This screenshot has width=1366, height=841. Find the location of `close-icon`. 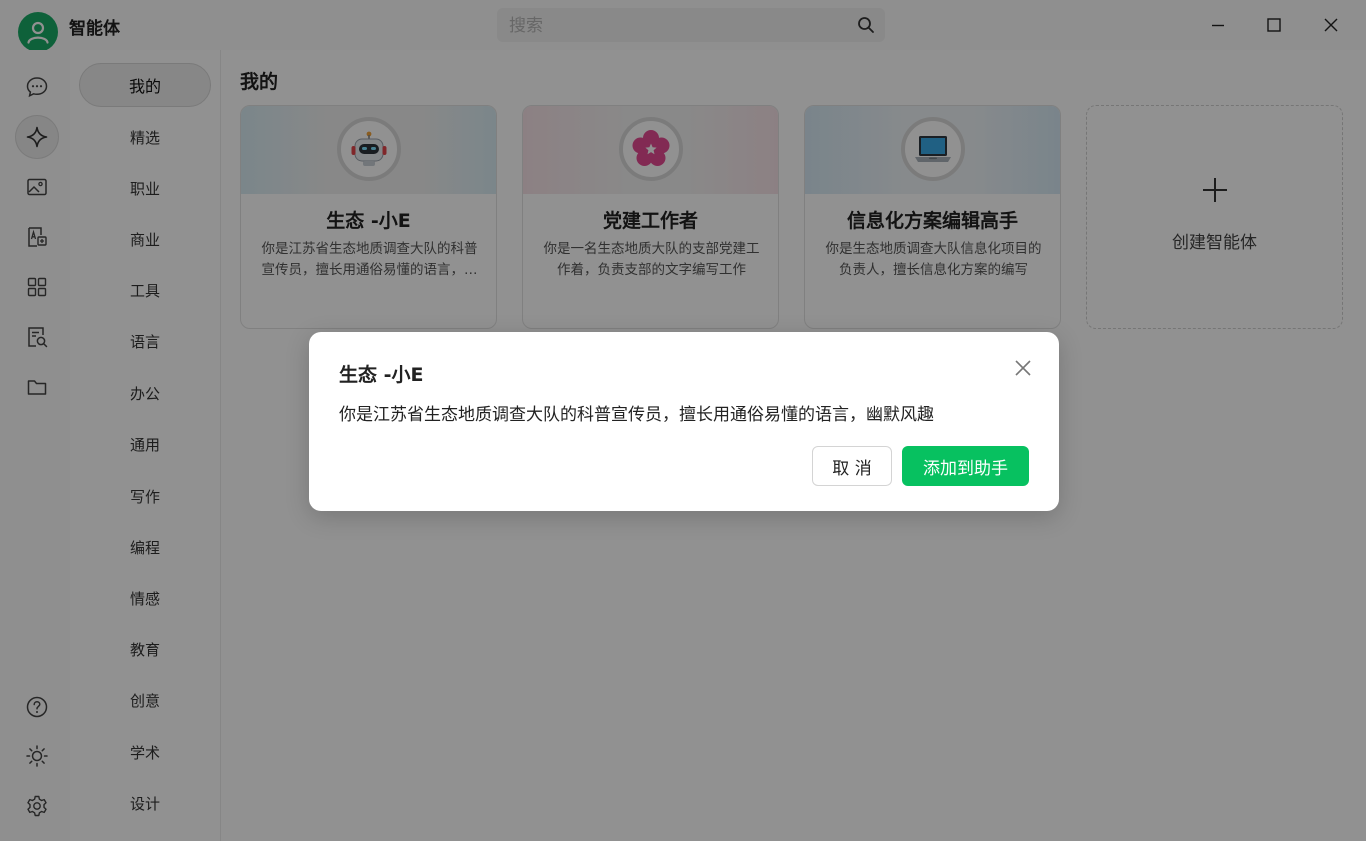

close-icon is located at coordinates (1023, 368).